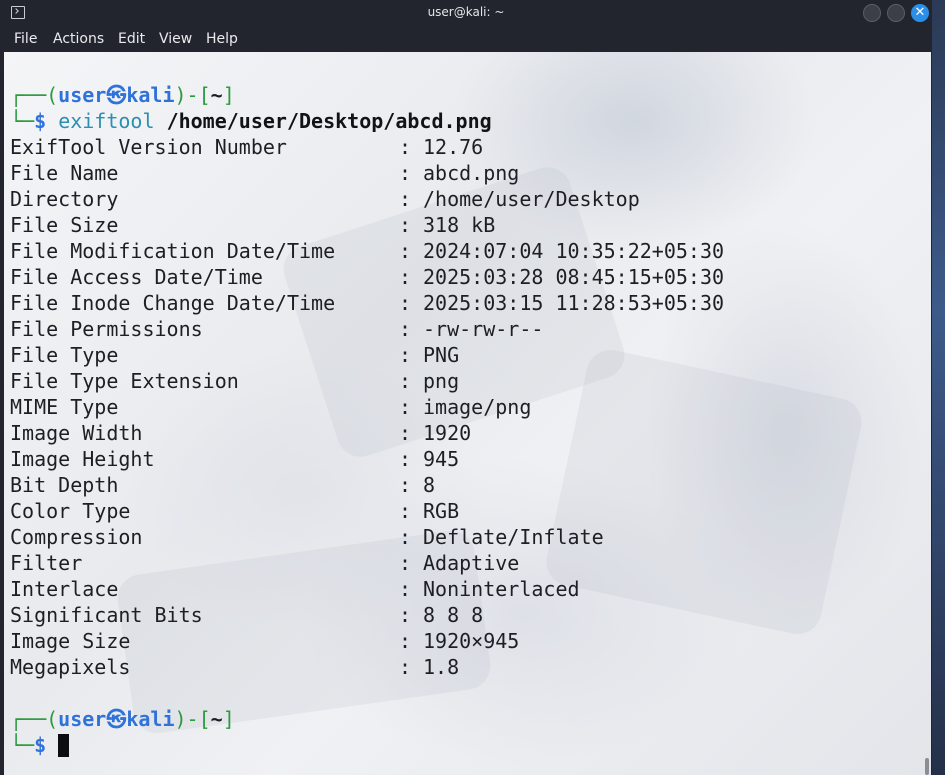 Image resolution: width=945 pixels, height=775 pixels. Describe the element at coordinates (136, 277) in the screenshot. I see `output-key: File Access Date/Time` at that location.